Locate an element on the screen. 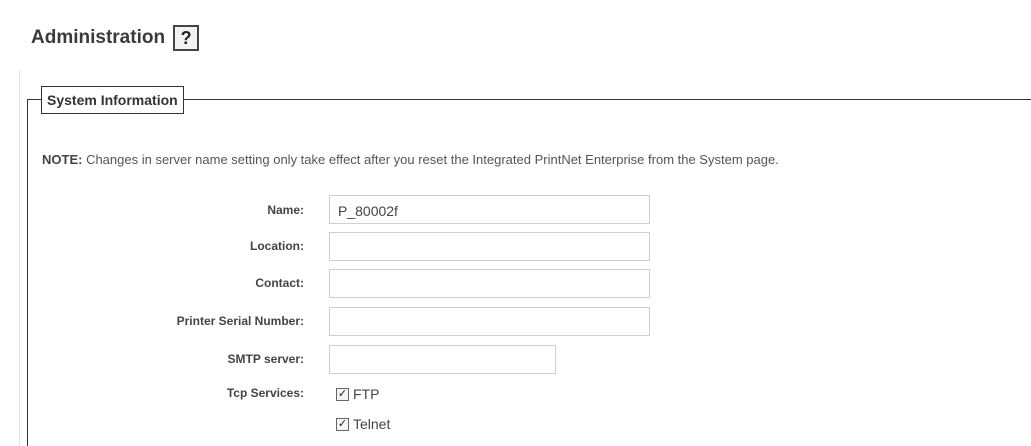 The height and width of the screenshot is (446, 1031). name-input is located at coordinates (489, 209).